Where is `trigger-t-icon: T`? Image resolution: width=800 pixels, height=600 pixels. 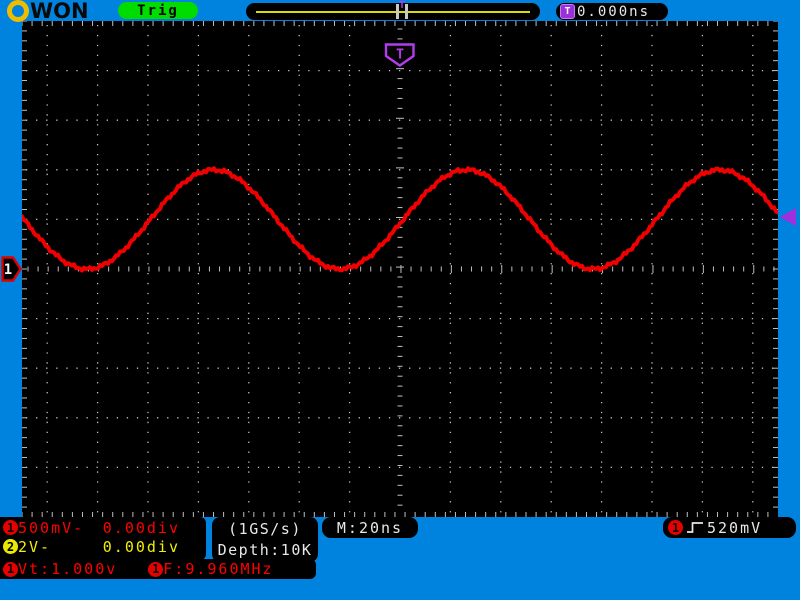 trigger-t-icon: T is located at coordinates (567, 11).